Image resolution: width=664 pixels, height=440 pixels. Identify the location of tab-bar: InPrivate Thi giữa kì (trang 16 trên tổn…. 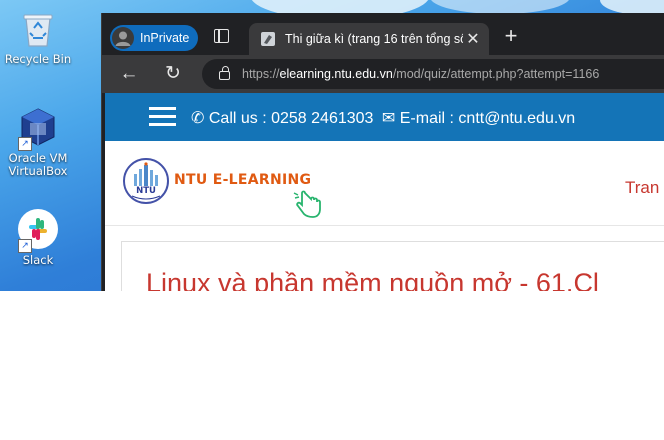
(383, 34).